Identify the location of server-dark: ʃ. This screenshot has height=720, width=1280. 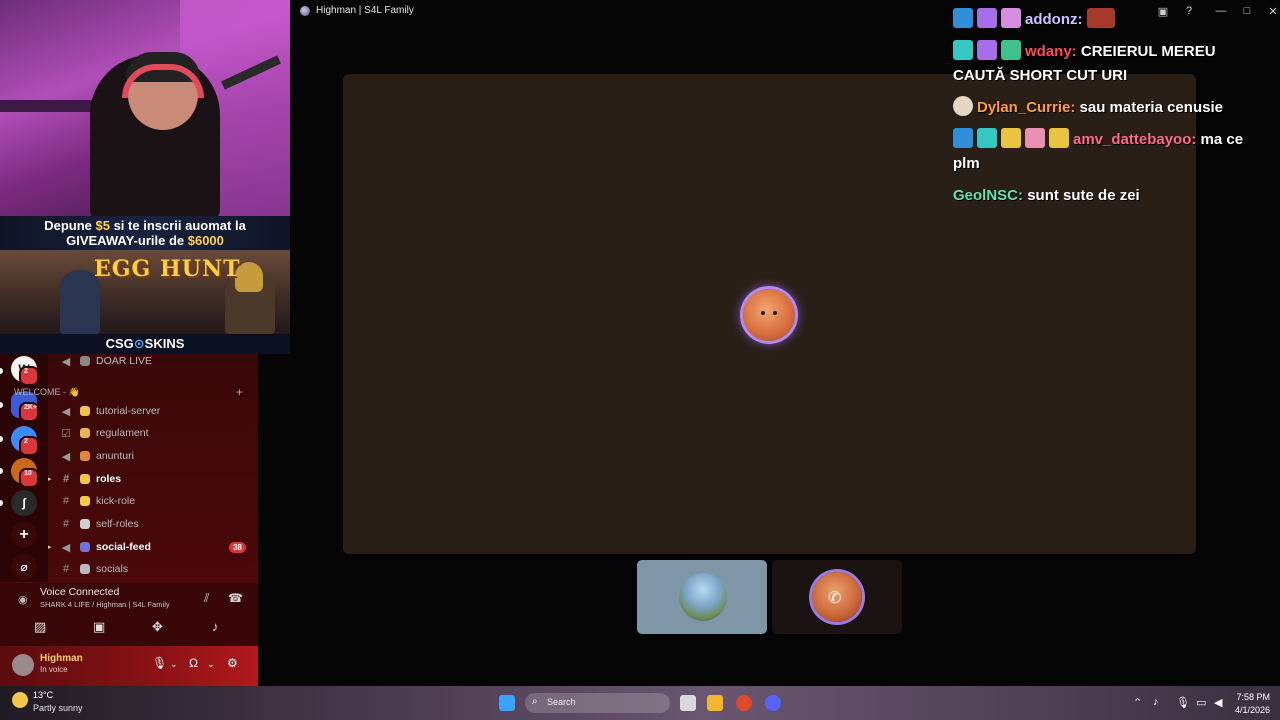
(24, 503).